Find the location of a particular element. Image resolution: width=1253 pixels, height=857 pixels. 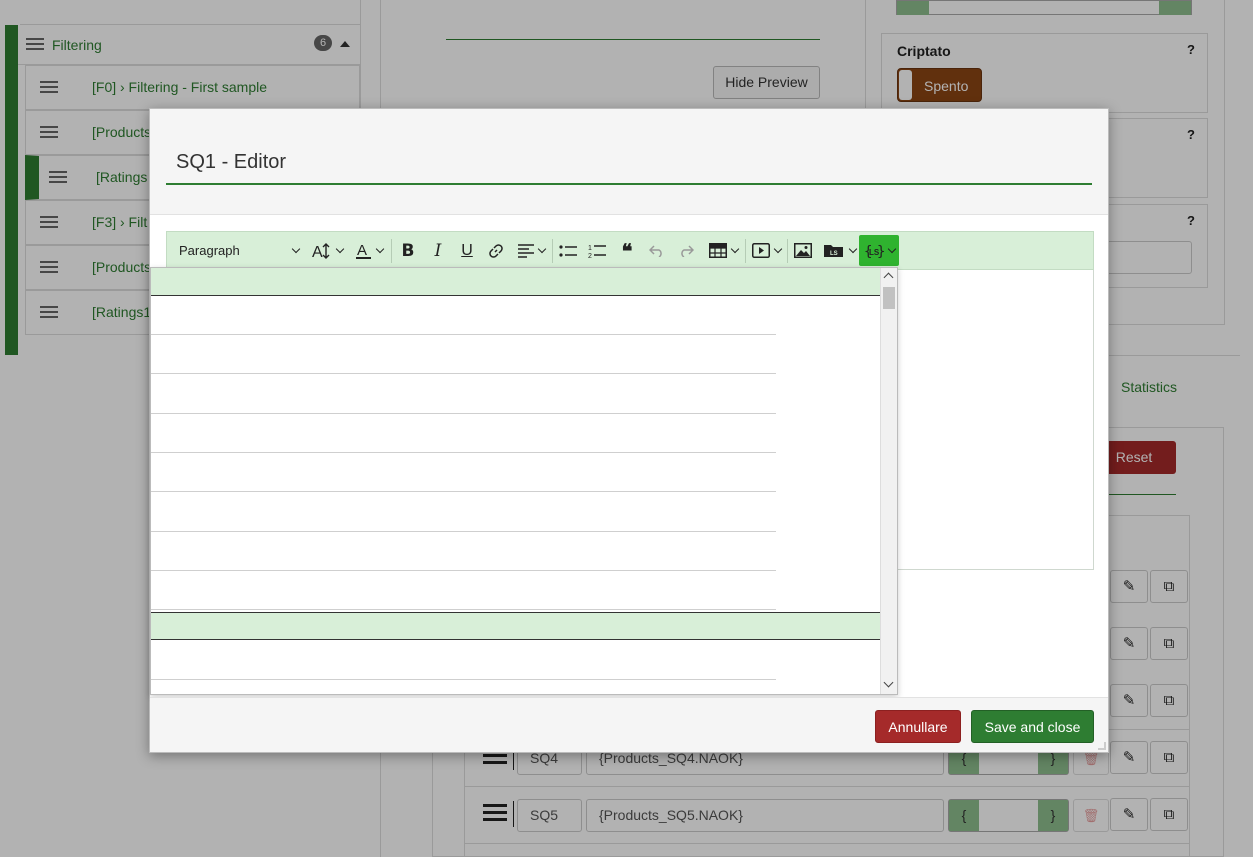

link-icon is located at coordinates (496, 250).